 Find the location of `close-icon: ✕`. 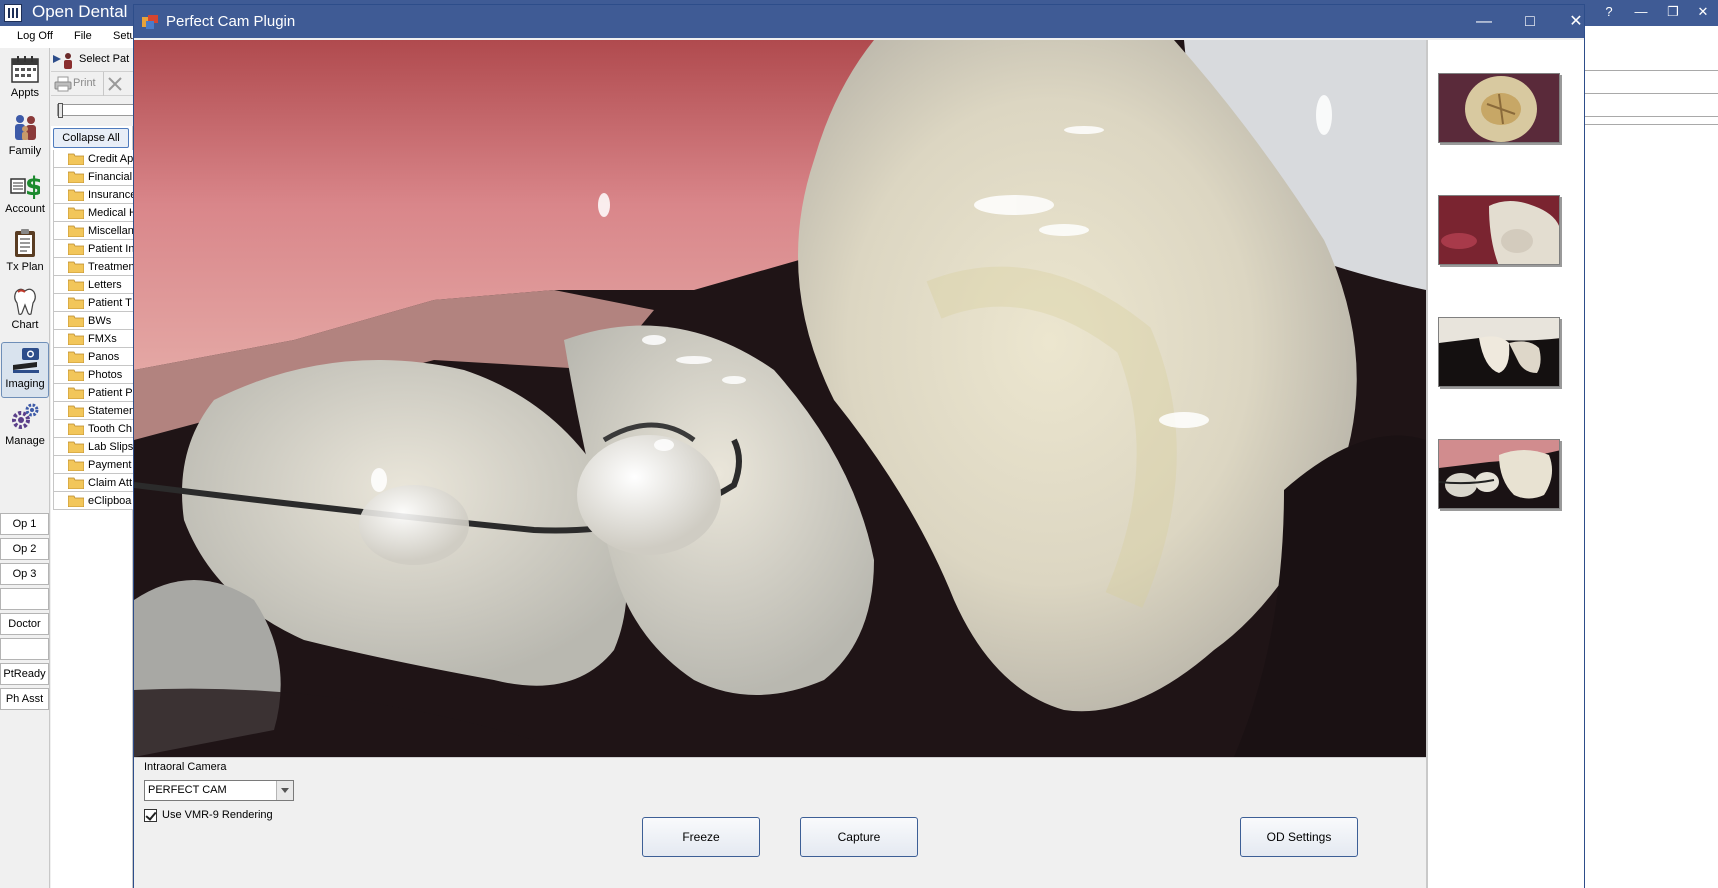

close-icon: ✕ is located at coordinates (1576, 22).